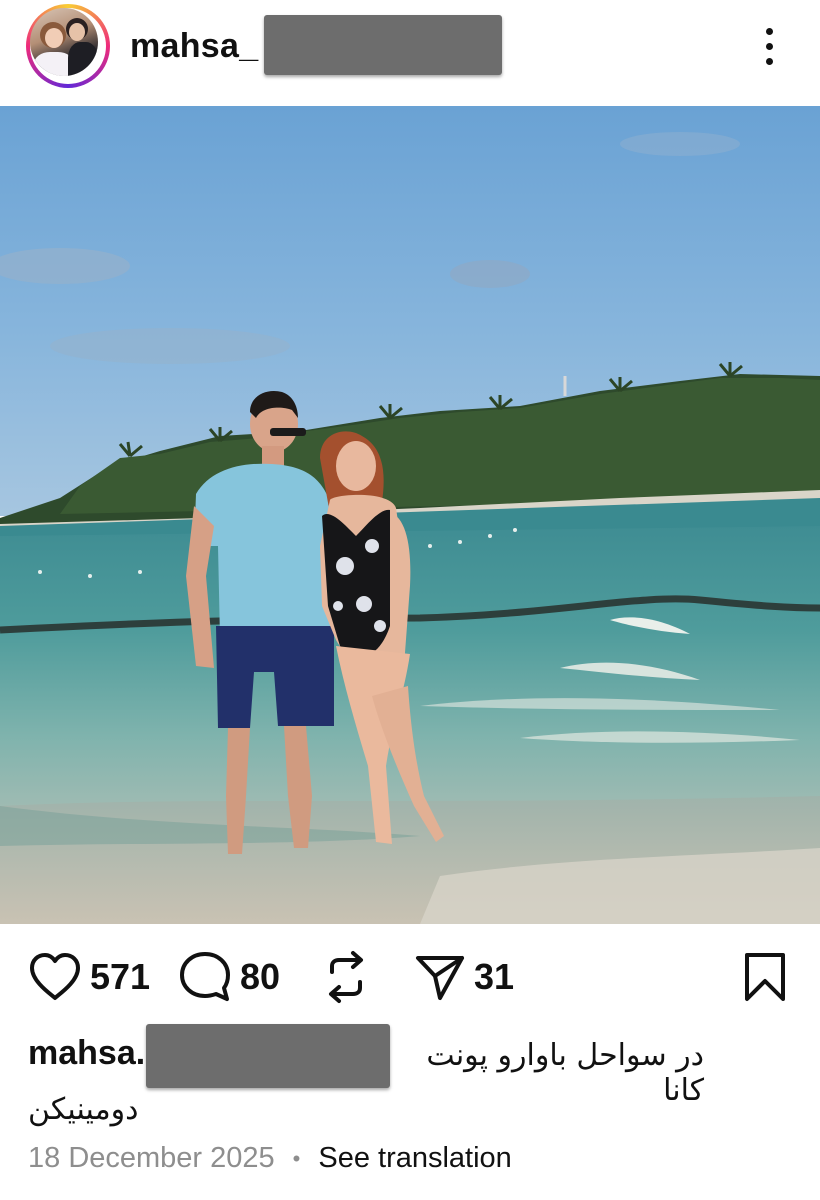 Image resolution: width=820 pixels, height=1200 pixels. I want to click on caption-username: mahsa., so click(86, 1053).